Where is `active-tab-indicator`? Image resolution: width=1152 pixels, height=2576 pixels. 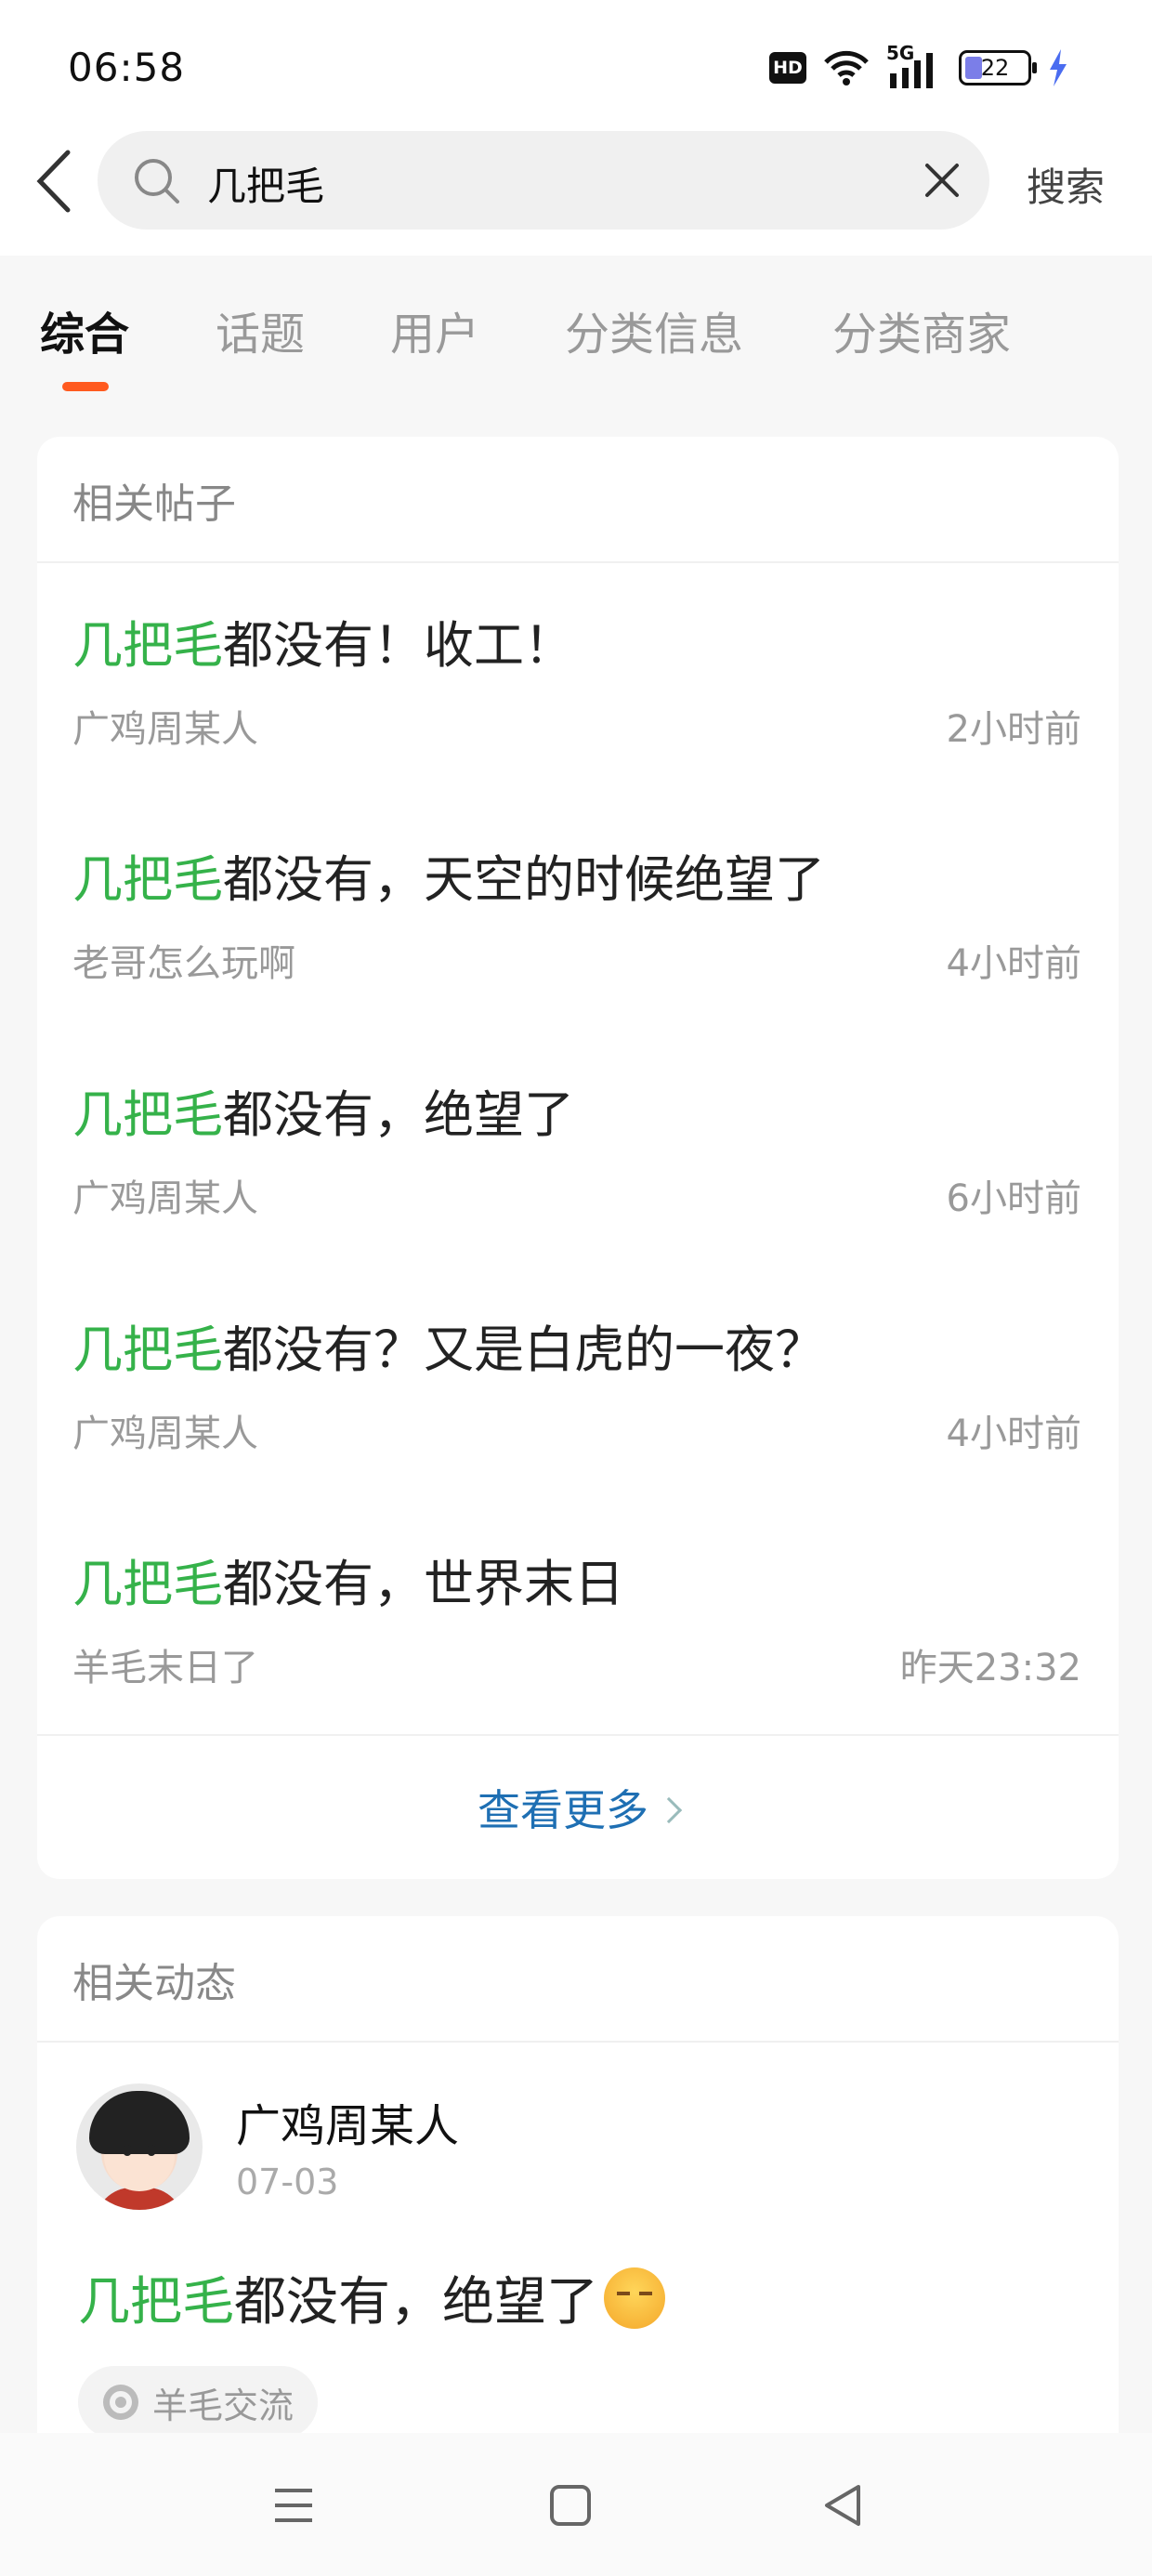 active-tab-indicator is located at coordinates (85, 386).